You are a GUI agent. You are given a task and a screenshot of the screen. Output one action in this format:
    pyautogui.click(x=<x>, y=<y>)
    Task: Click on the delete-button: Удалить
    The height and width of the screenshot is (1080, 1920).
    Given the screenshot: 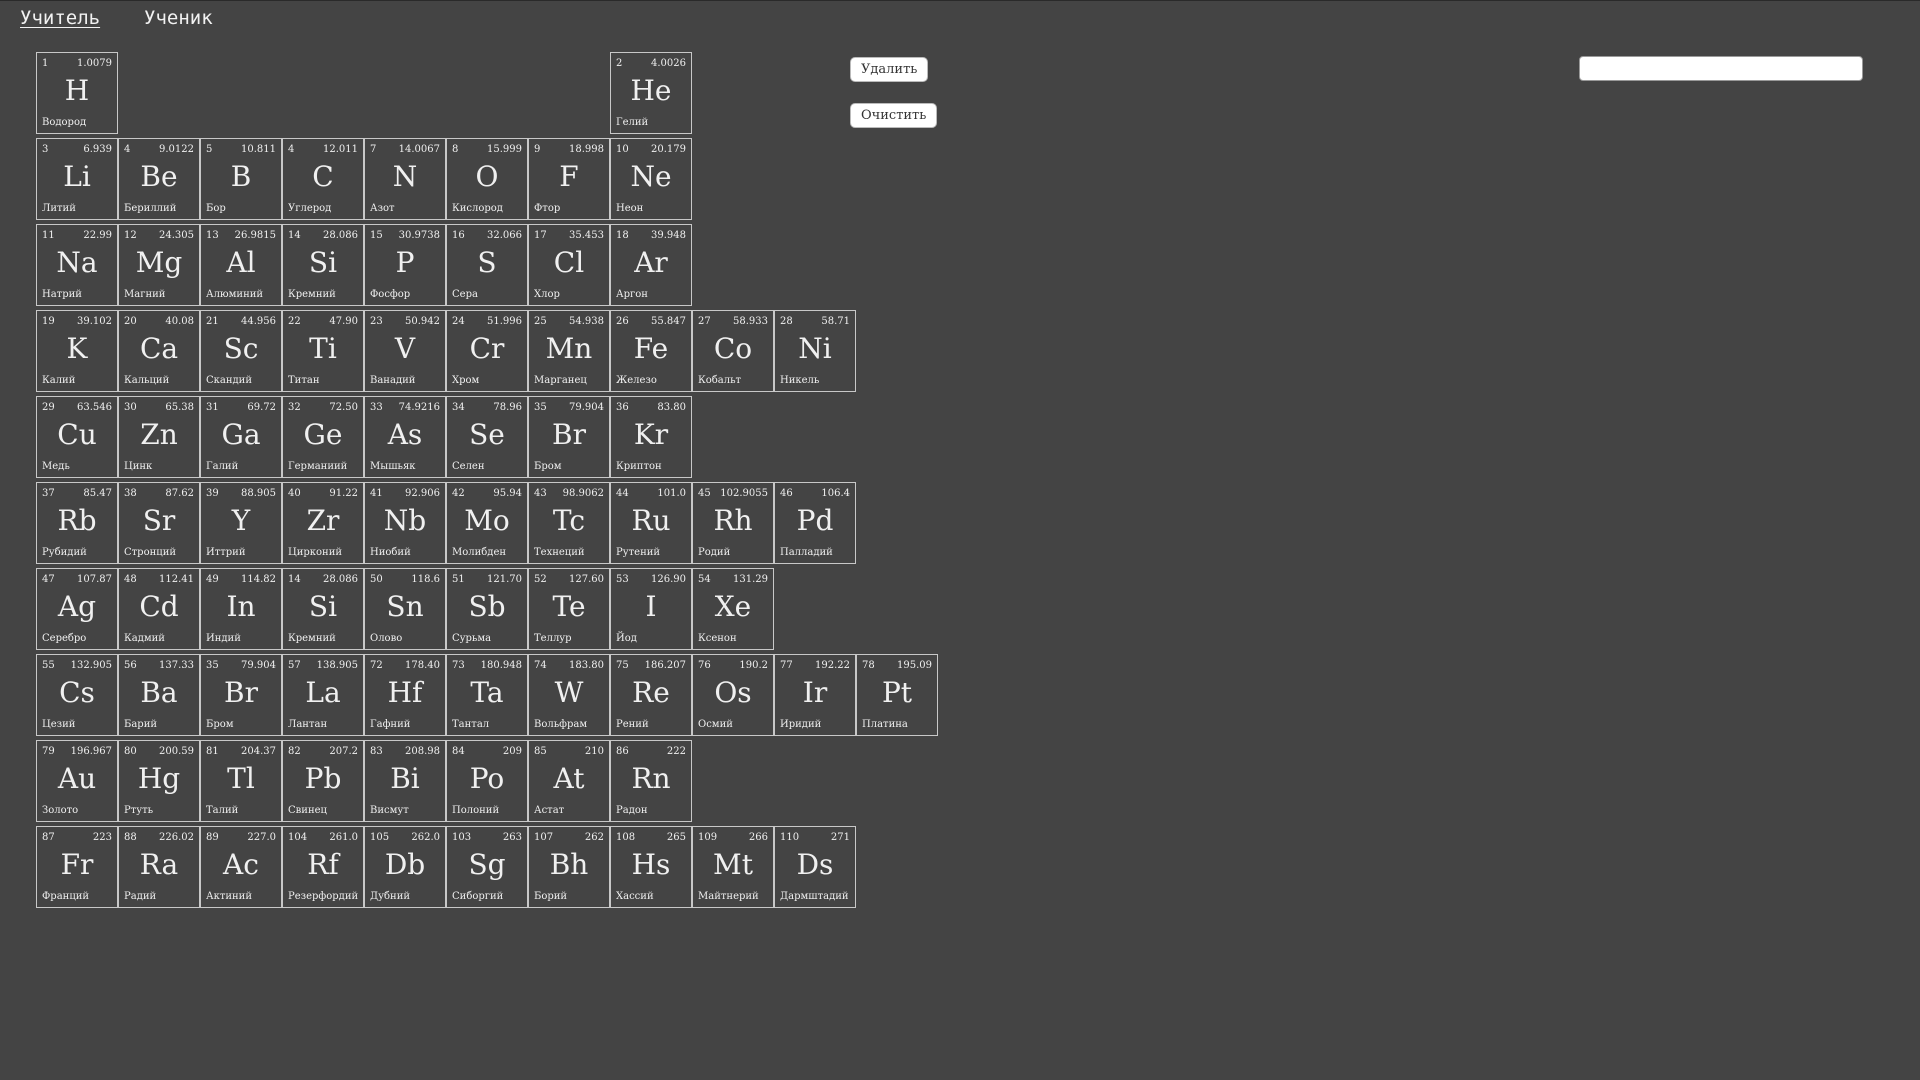 What is the action you would take?
    pyautogui.click(x=889, y=69)
    